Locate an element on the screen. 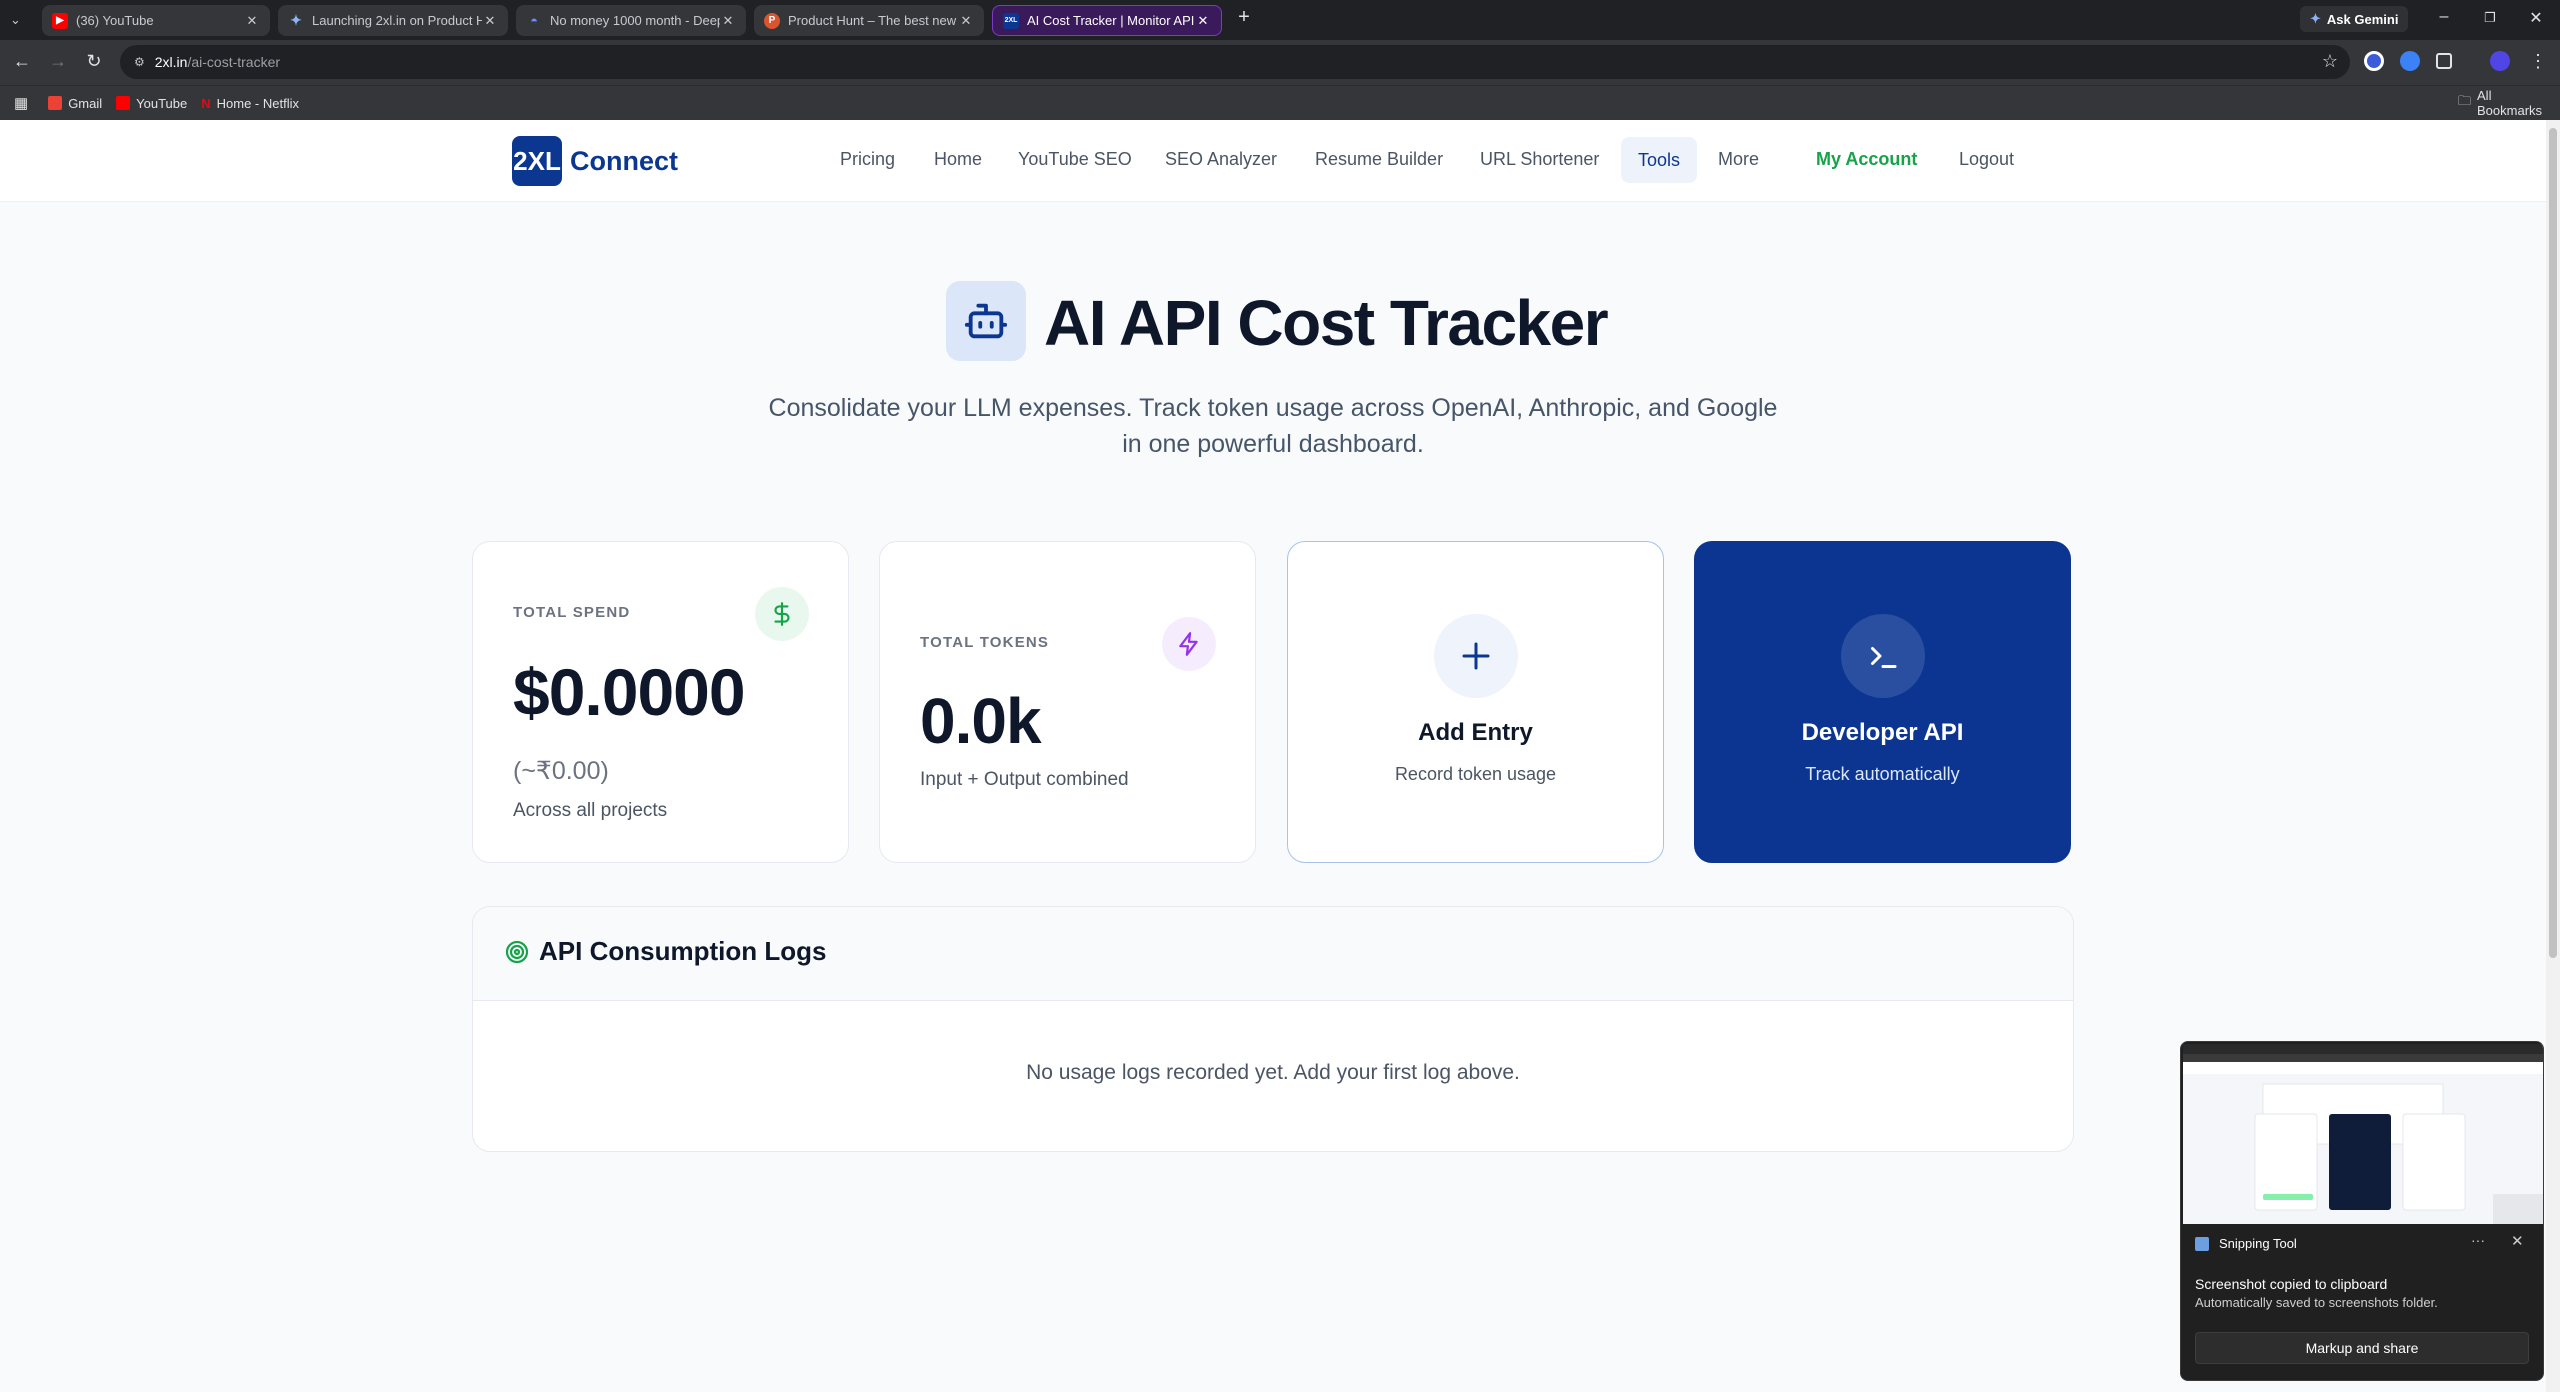  extensions-puzzle-icon is located at coordinates (2444, 61).